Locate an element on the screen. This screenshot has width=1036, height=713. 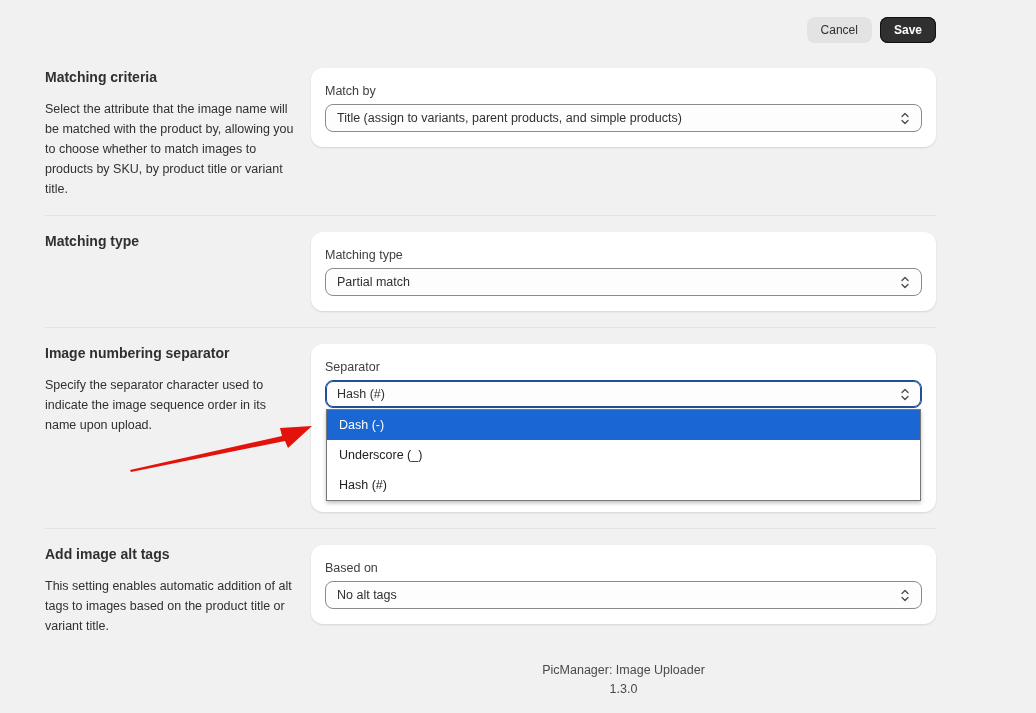
section-title: Matching criteria is located at coordinates (102, 77).